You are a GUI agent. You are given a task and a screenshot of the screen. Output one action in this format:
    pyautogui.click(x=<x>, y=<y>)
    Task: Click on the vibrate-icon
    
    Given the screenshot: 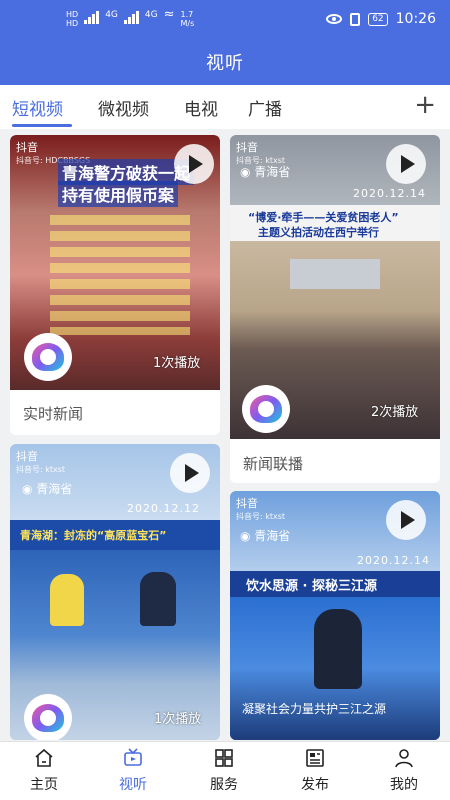 What is the action you would take?
    pyautogui.click(x=355, y=19)
    